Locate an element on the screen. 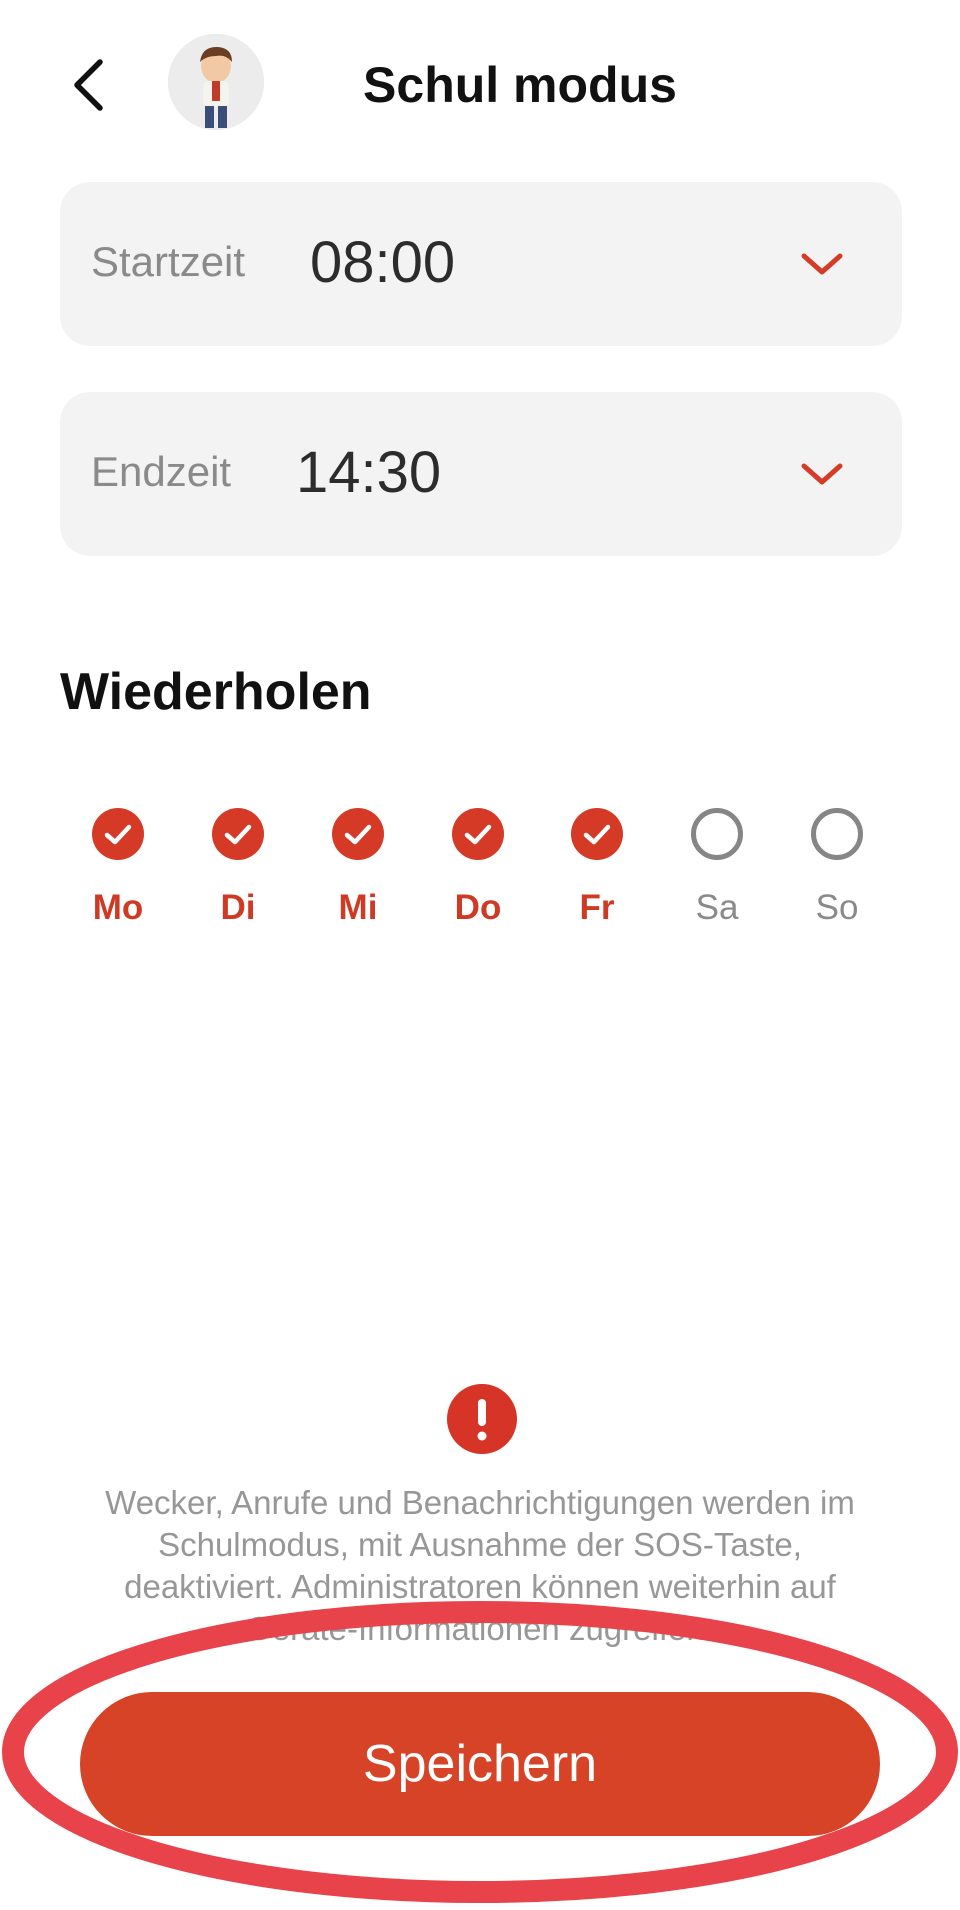 This screenshot has height=1910, width=960. start-time-value: 08:00 is located at coordinates (383, 262).